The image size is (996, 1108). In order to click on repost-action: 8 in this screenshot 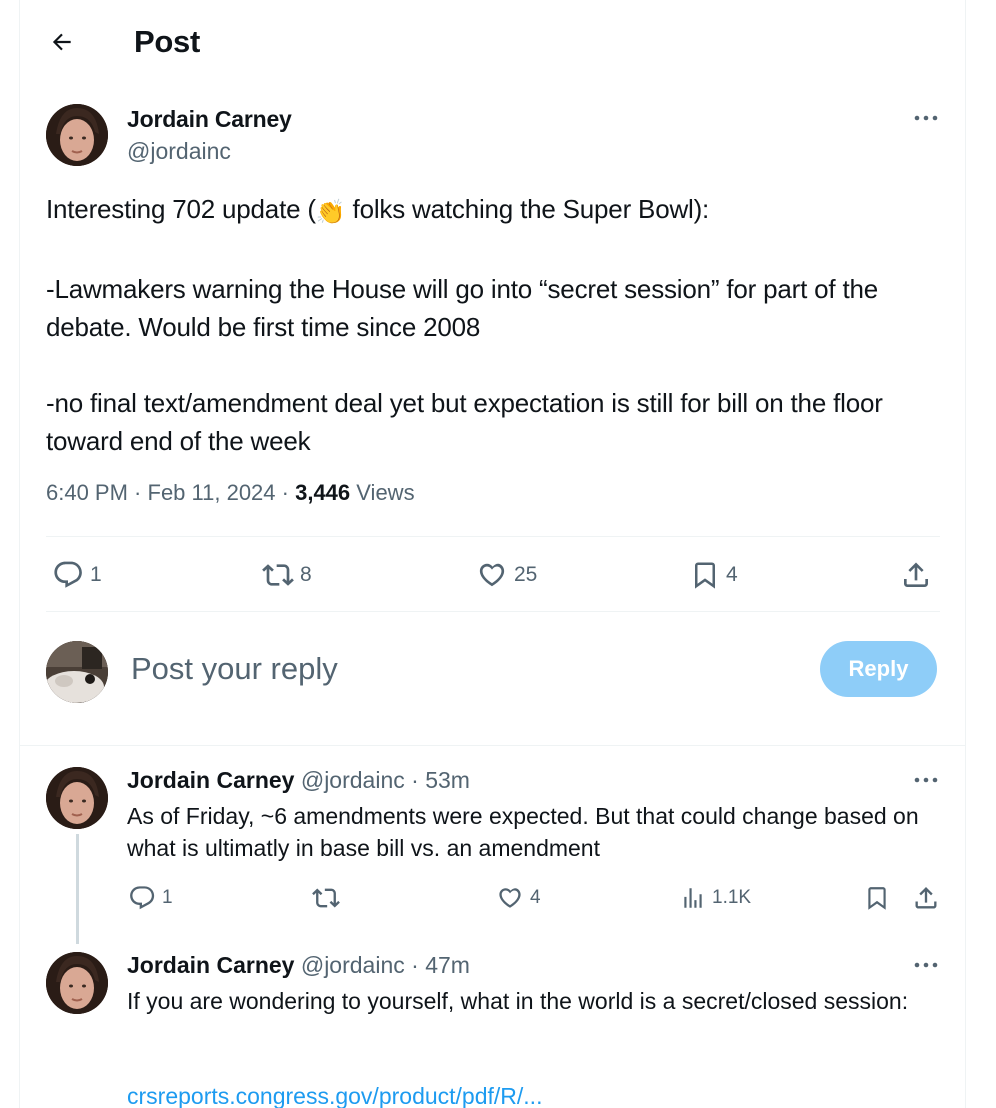, I will do `click(287, 575)`.